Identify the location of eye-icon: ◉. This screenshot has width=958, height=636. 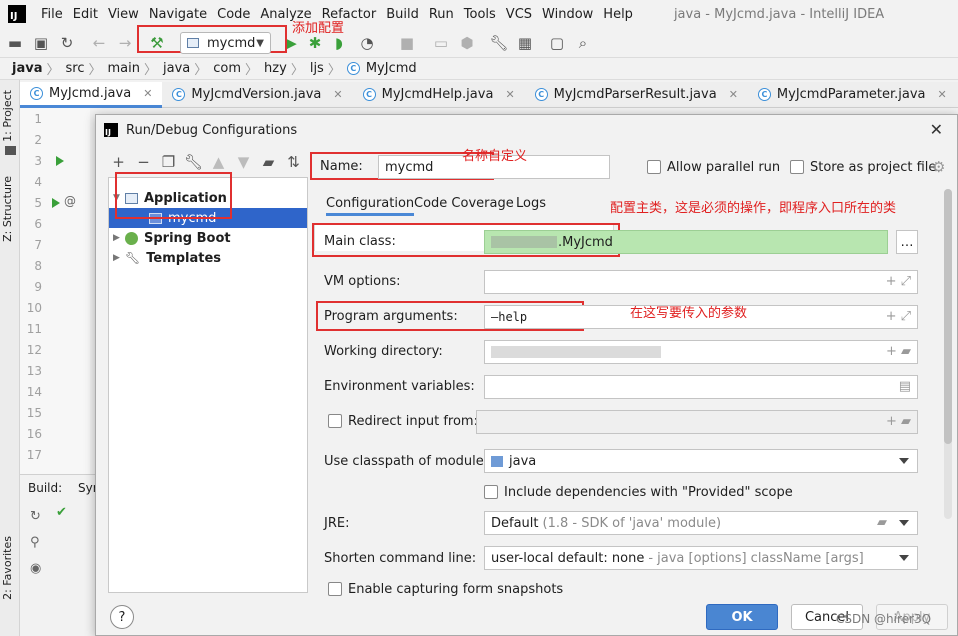
(35, 568).